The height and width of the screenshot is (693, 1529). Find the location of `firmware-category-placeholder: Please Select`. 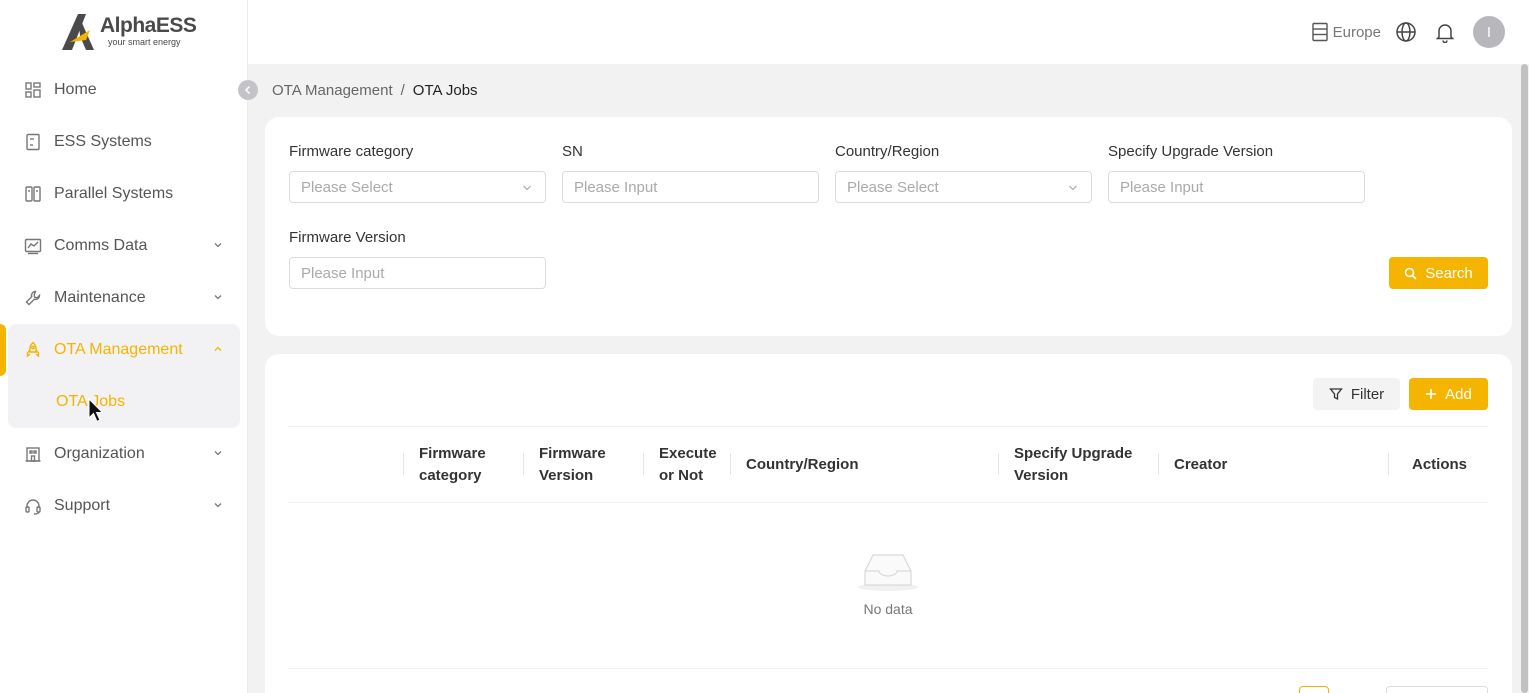

firmware-category-placeholder: Please Select is located at coordinates (347, 187).